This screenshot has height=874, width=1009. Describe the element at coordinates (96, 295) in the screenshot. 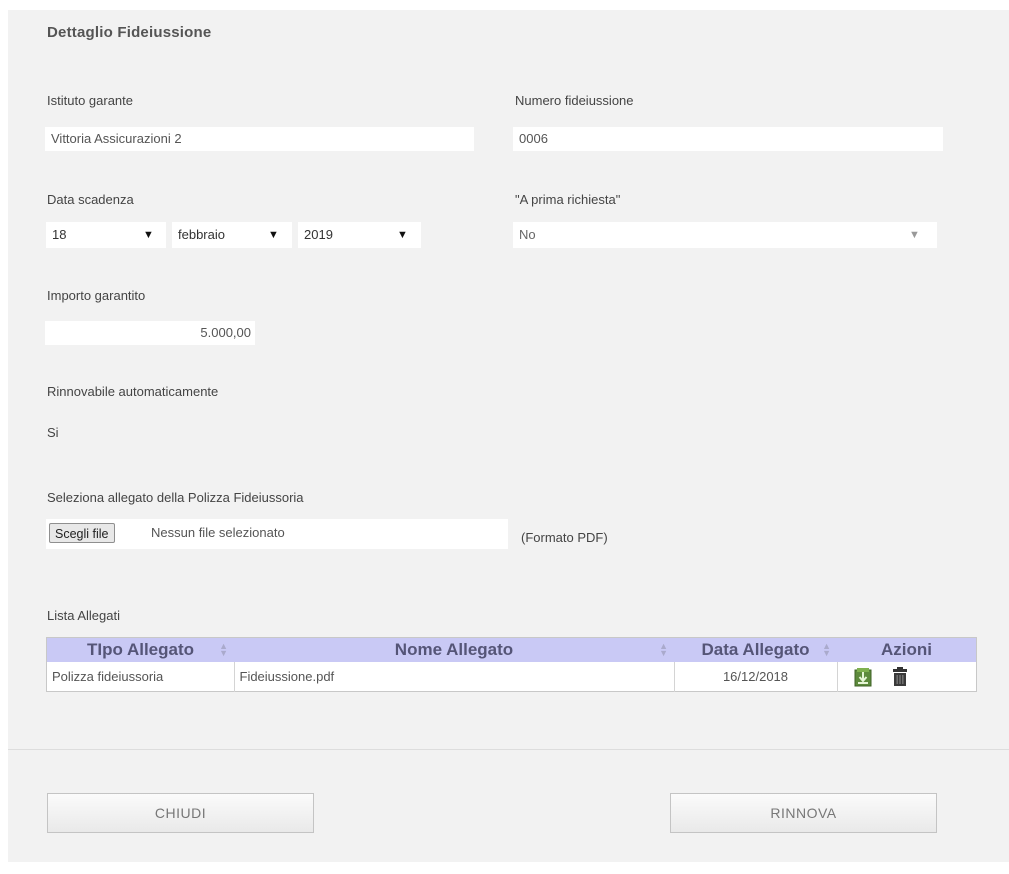

I see `importo-label: Importo garantito` at that location.